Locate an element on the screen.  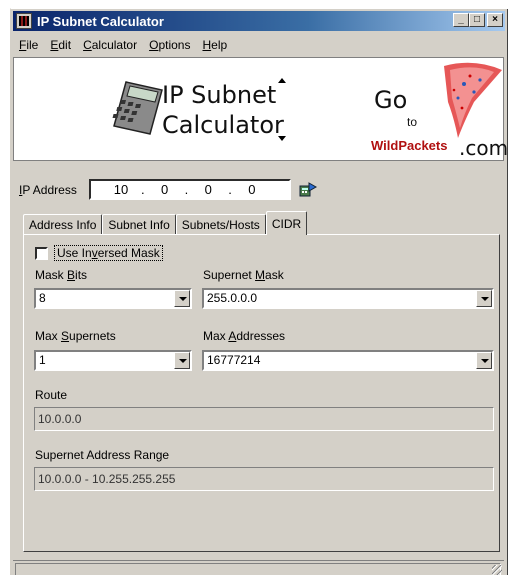
menu-calculator: Calculator is located at coordinates (110, 45).